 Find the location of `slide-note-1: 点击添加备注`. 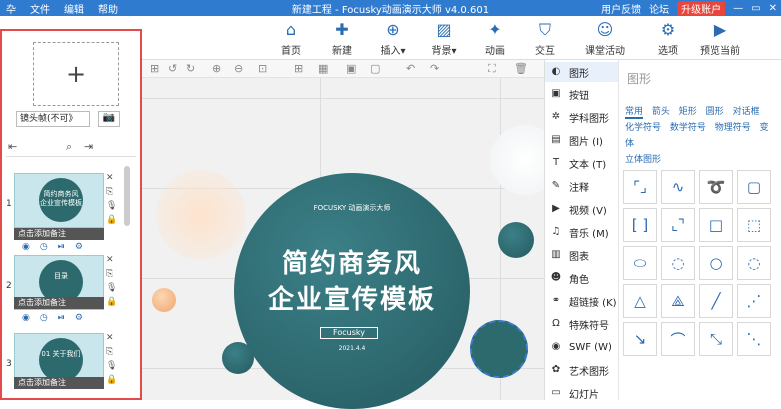

slide-note-1: 点击添加备注 is located at coordinates (59, 234).